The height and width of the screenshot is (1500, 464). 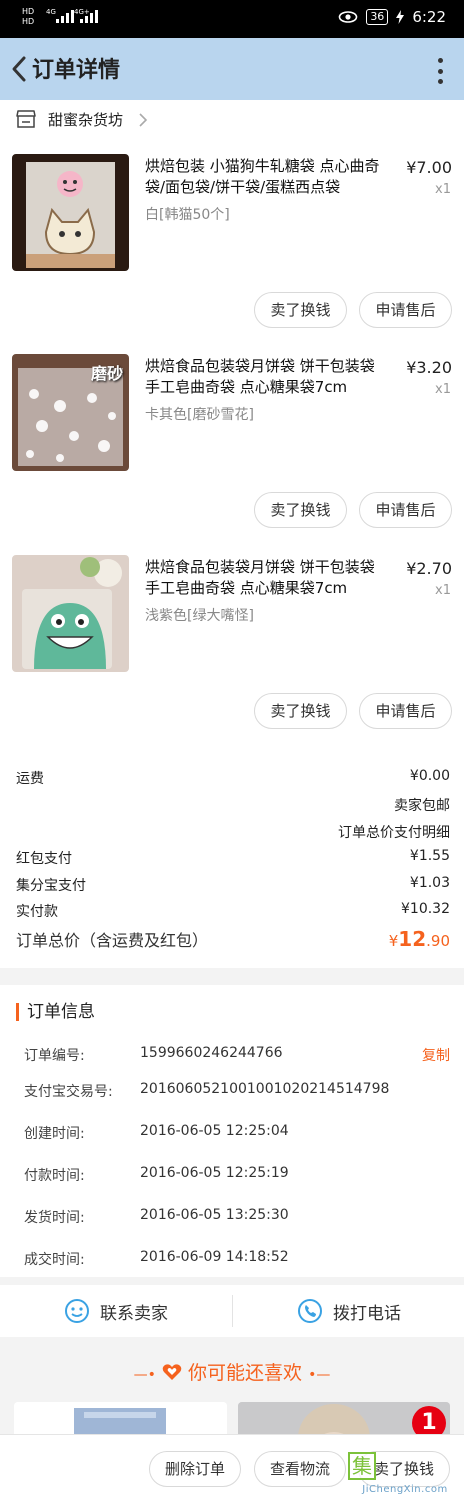 I want to click on heart-icon, so click(x=172, y=1372).